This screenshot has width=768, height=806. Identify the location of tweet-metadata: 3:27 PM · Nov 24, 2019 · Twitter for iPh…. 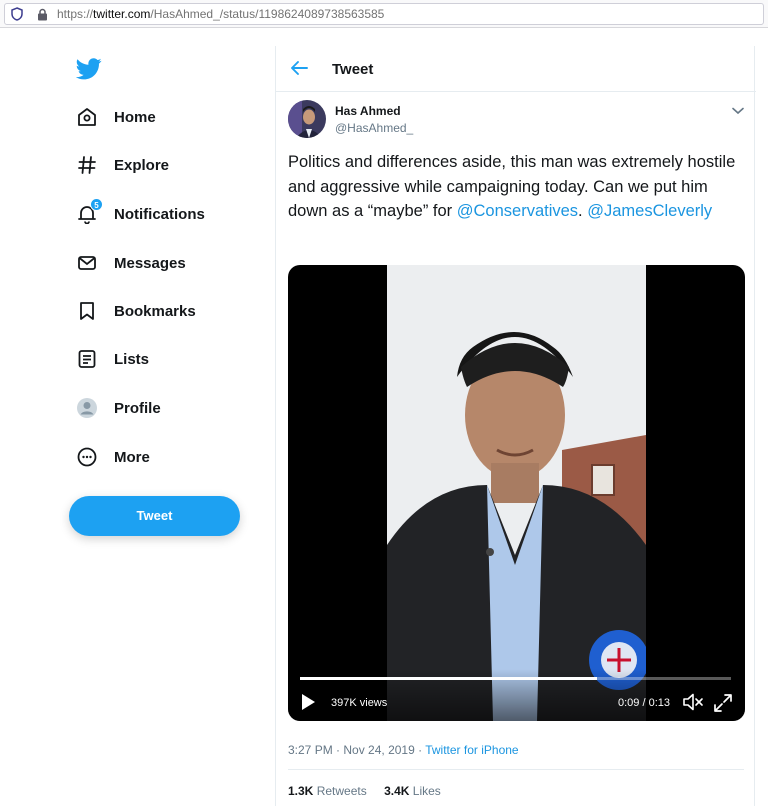
(403, 750).